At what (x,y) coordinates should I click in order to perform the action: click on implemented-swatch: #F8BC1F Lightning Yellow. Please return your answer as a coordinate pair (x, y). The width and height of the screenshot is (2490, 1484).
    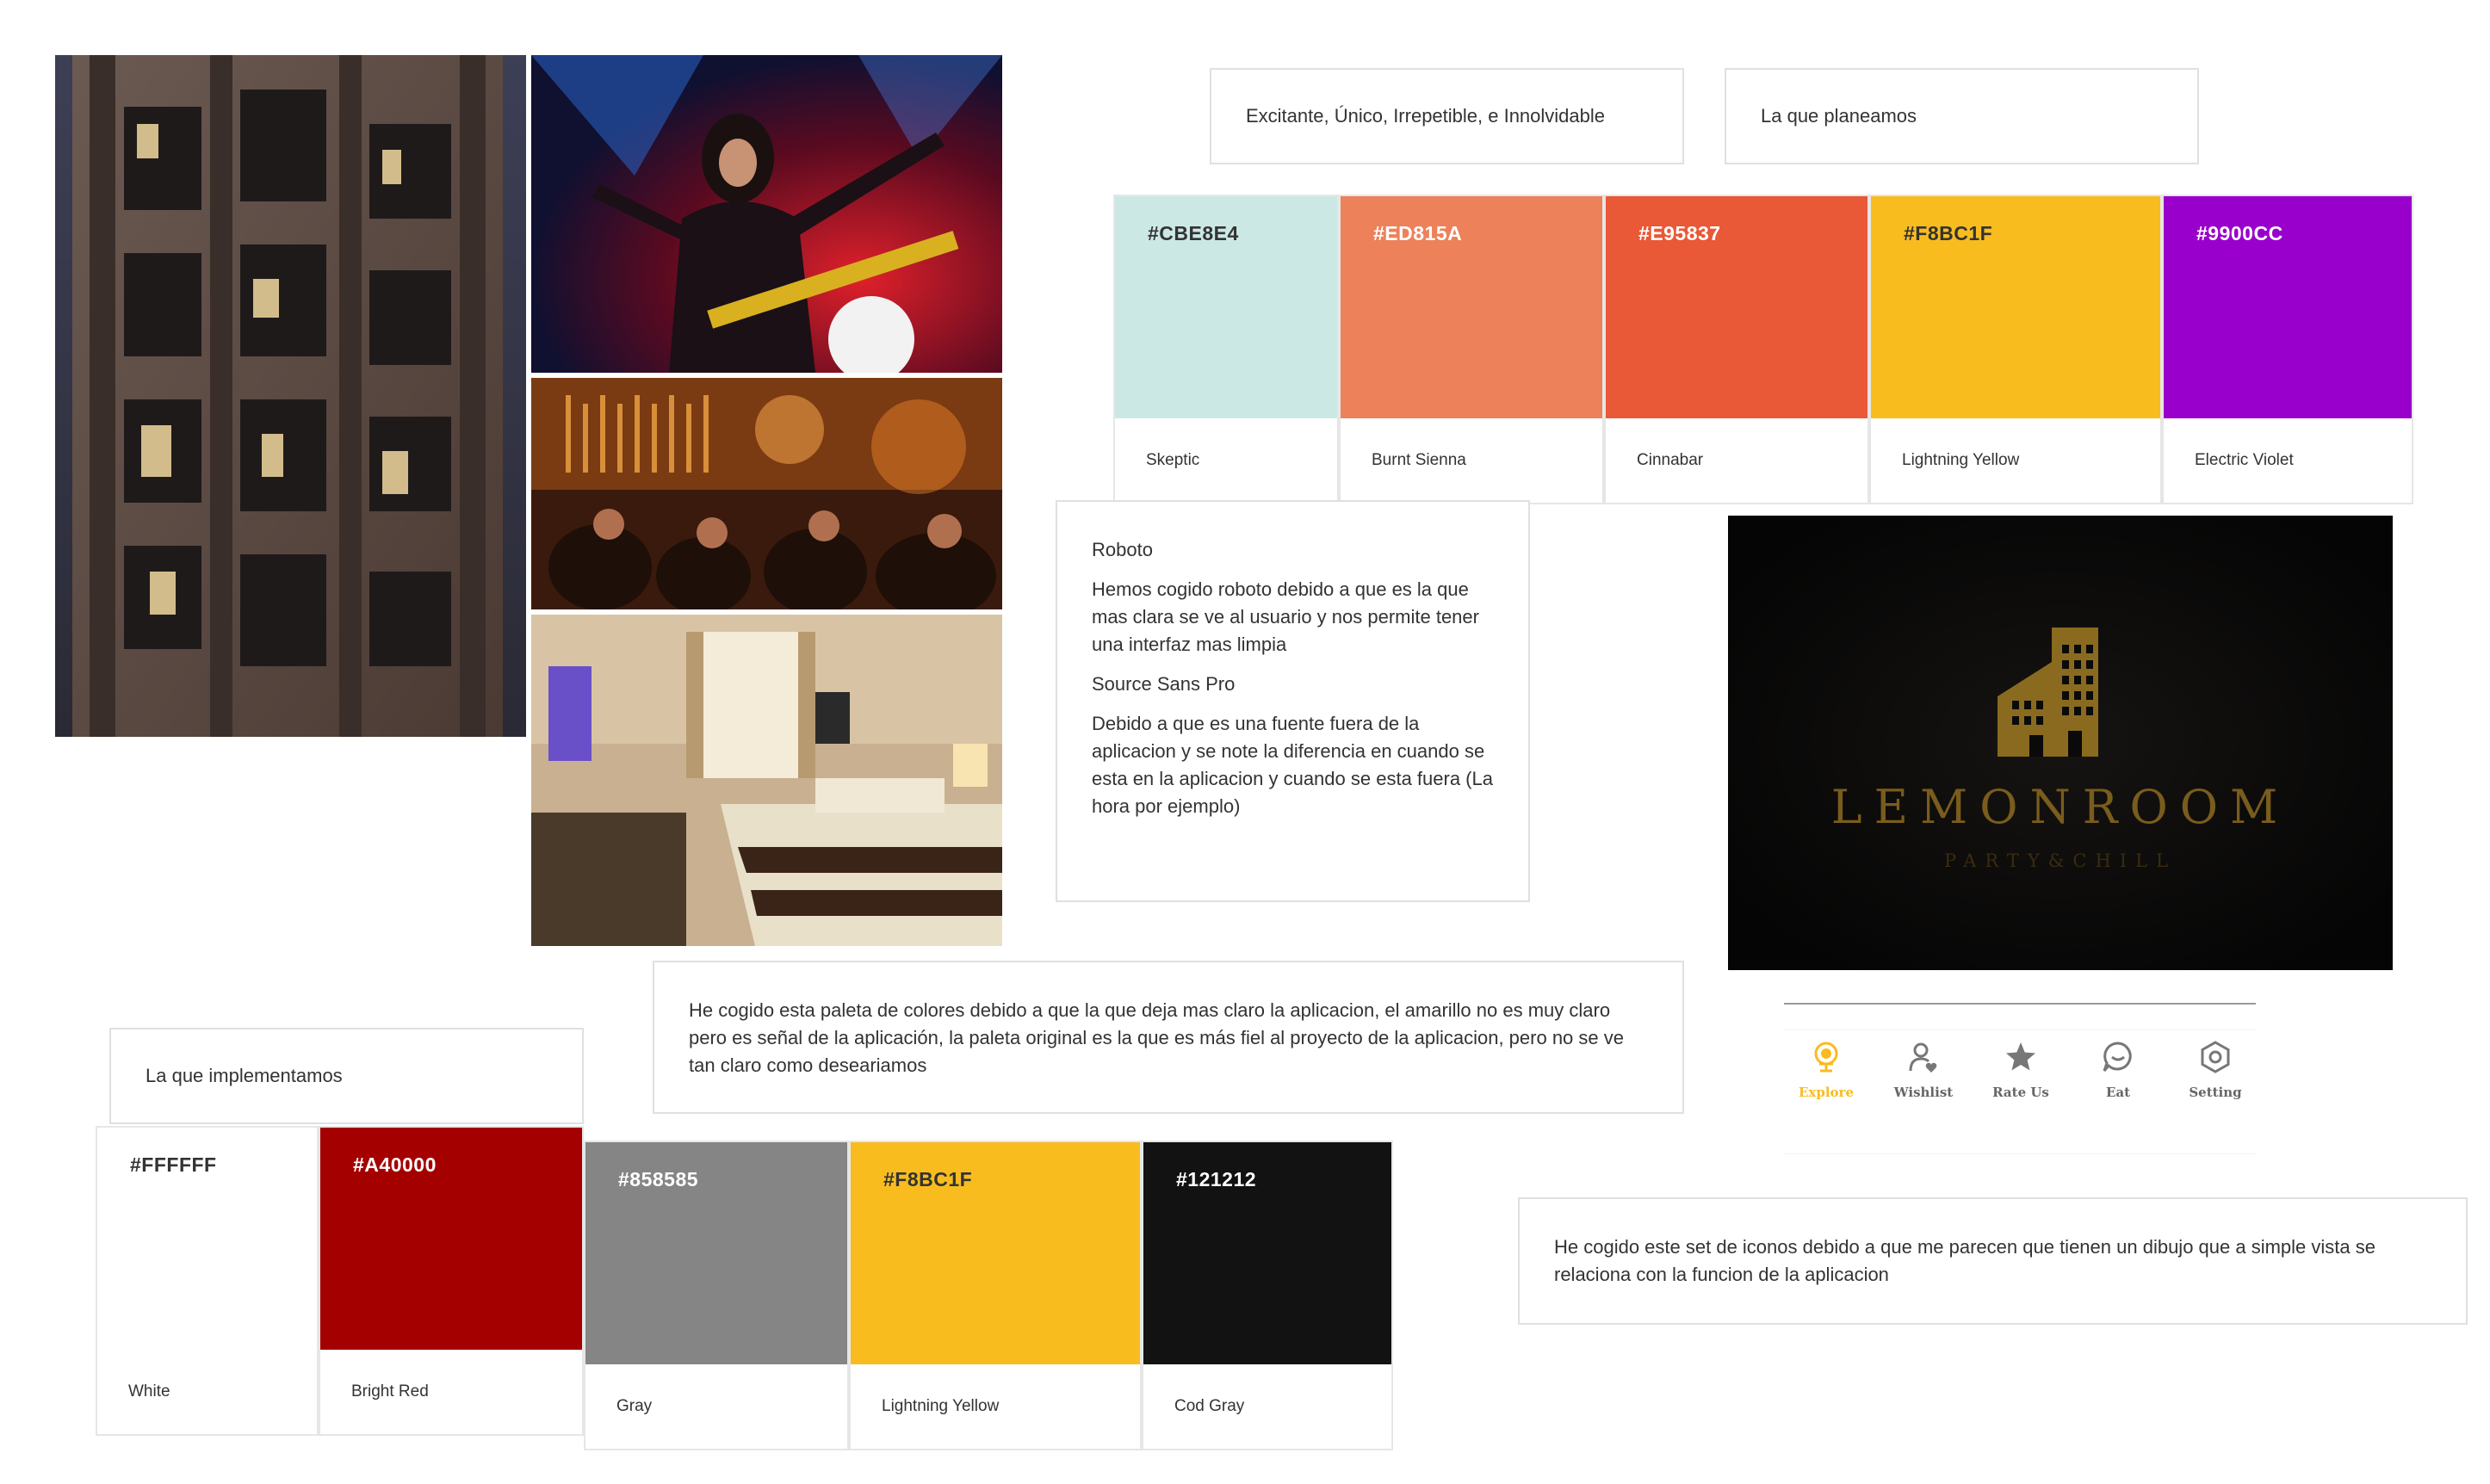
    Looking at the image, I should click on (996, 1295).